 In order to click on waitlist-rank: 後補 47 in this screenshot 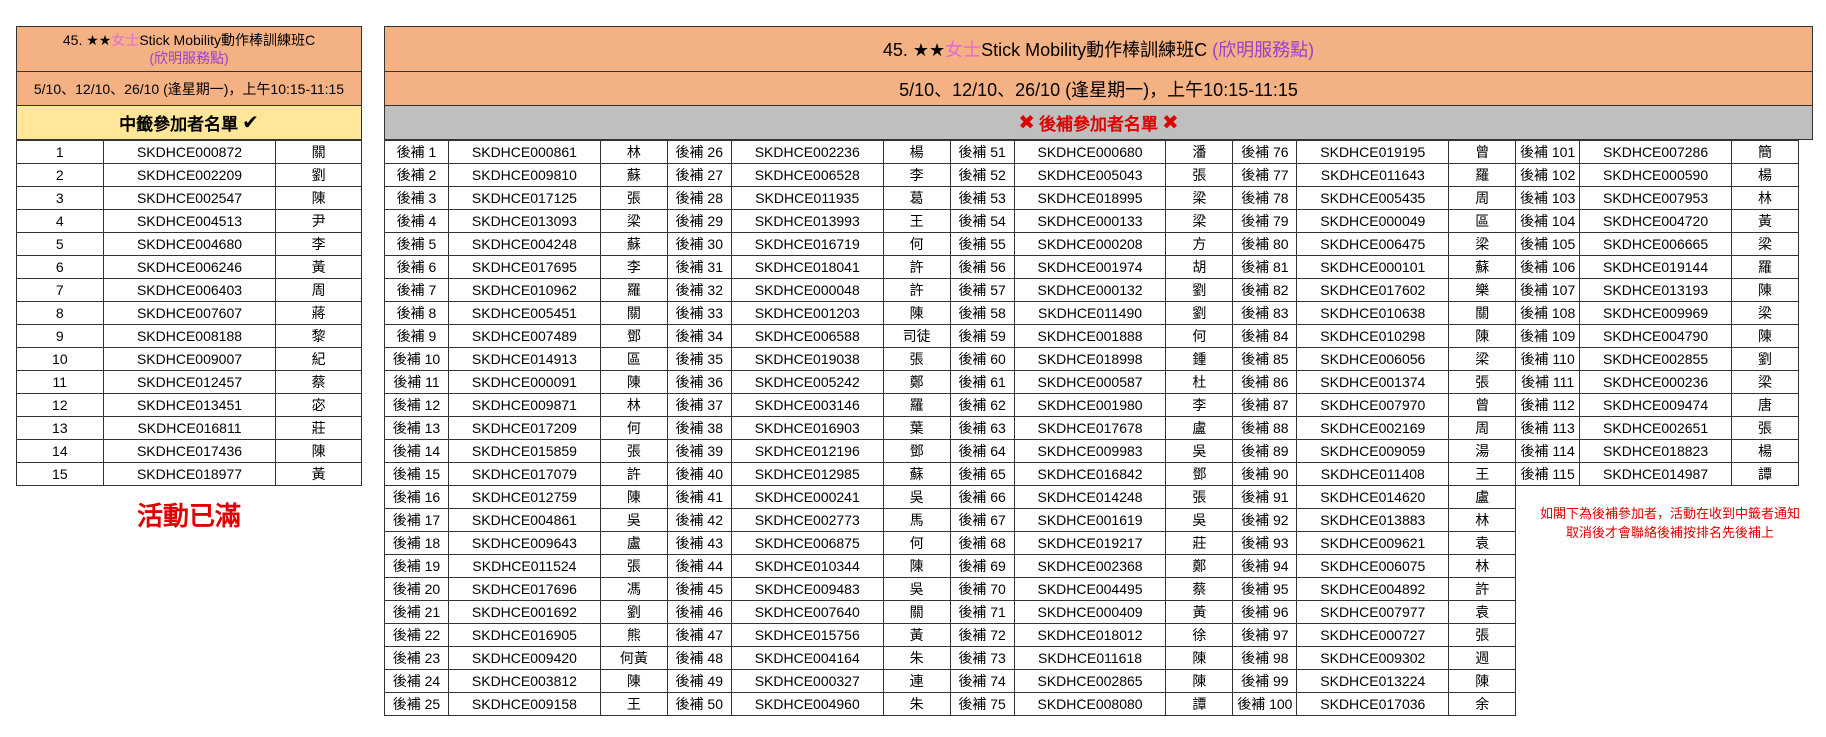, I will do `click(699, 635)`.